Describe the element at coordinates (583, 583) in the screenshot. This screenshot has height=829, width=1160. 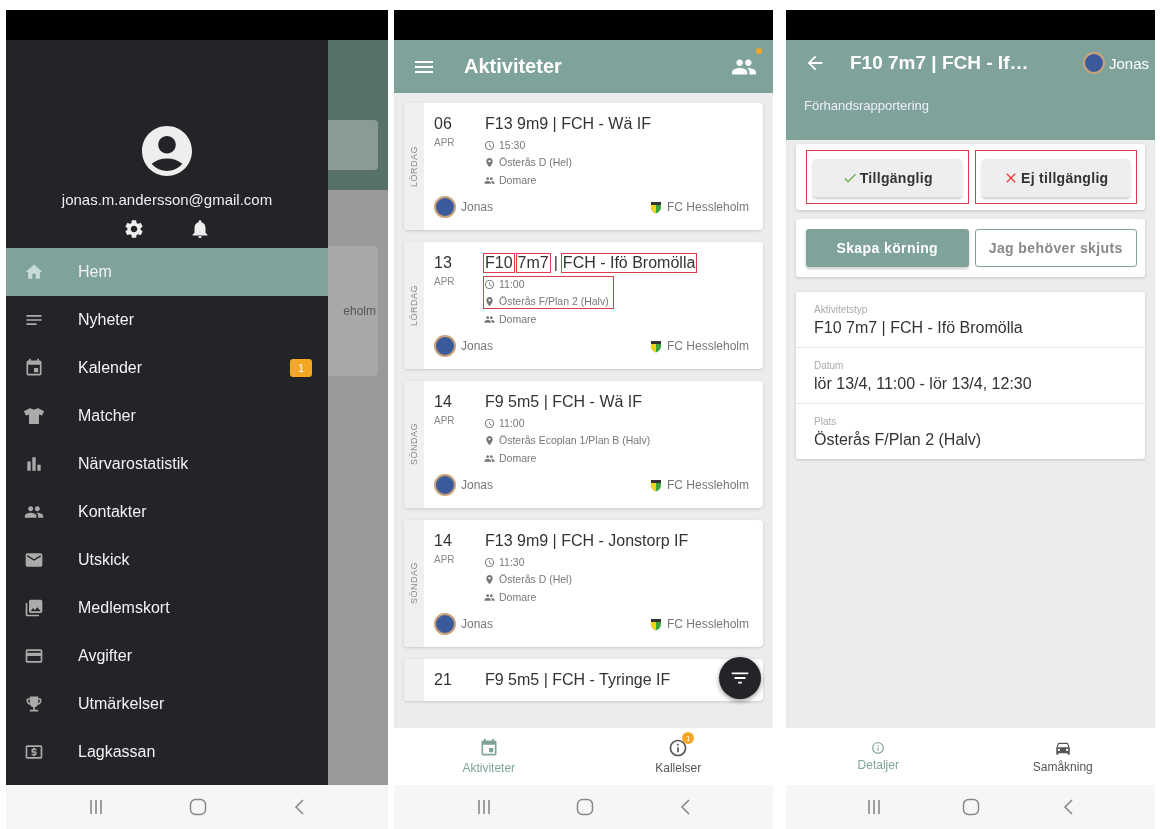
I see `activity-card: SÖNDAG 14 APR F13 9m9 | FCH - Jonstorp IF 11:30 Österås D (Hel) Domare Jonas FC Hessleholm` at that location.